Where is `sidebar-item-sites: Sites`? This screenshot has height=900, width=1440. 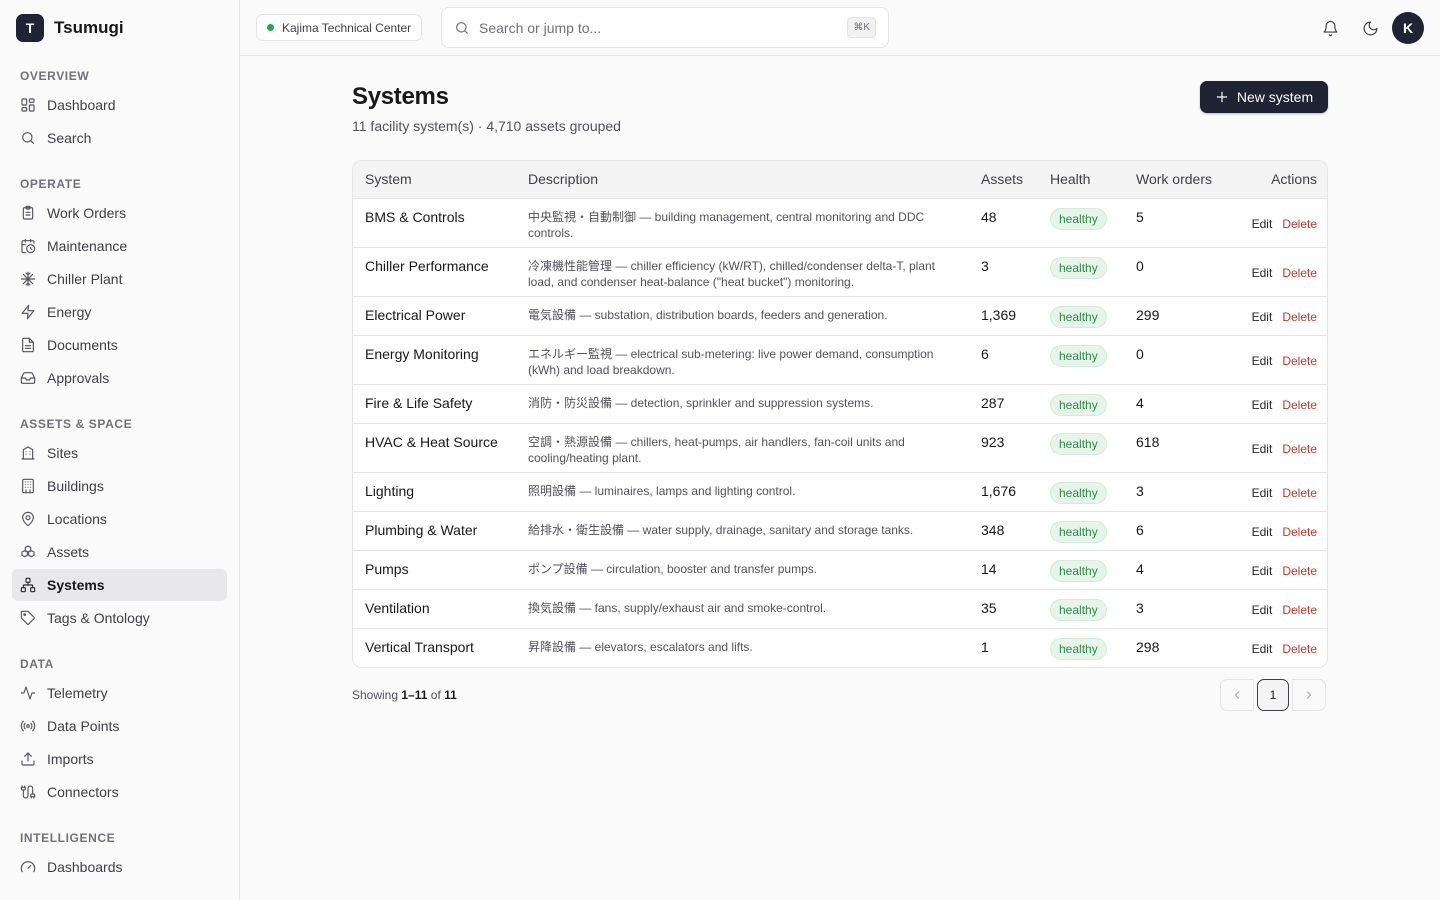 sidebar-item-sites: Sites is located at coordinates (119, 453).